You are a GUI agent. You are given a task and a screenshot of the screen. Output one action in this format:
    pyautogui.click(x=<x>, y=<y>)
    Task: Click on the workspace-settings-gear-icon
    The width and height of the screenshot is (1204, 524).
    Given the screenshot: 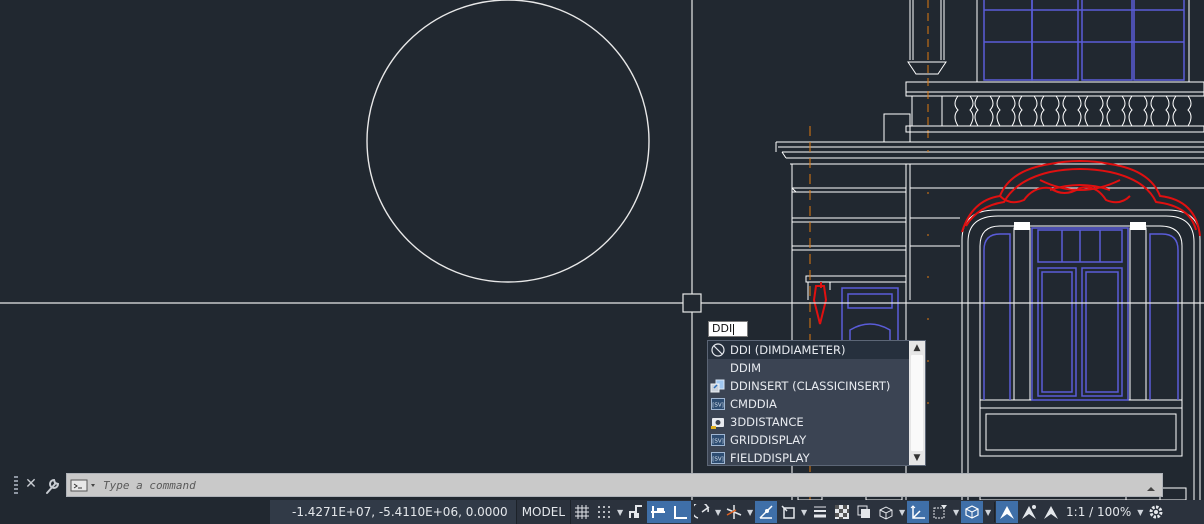 What is the action you would take?
    pyautogui.click(x=1156, y=512)
    